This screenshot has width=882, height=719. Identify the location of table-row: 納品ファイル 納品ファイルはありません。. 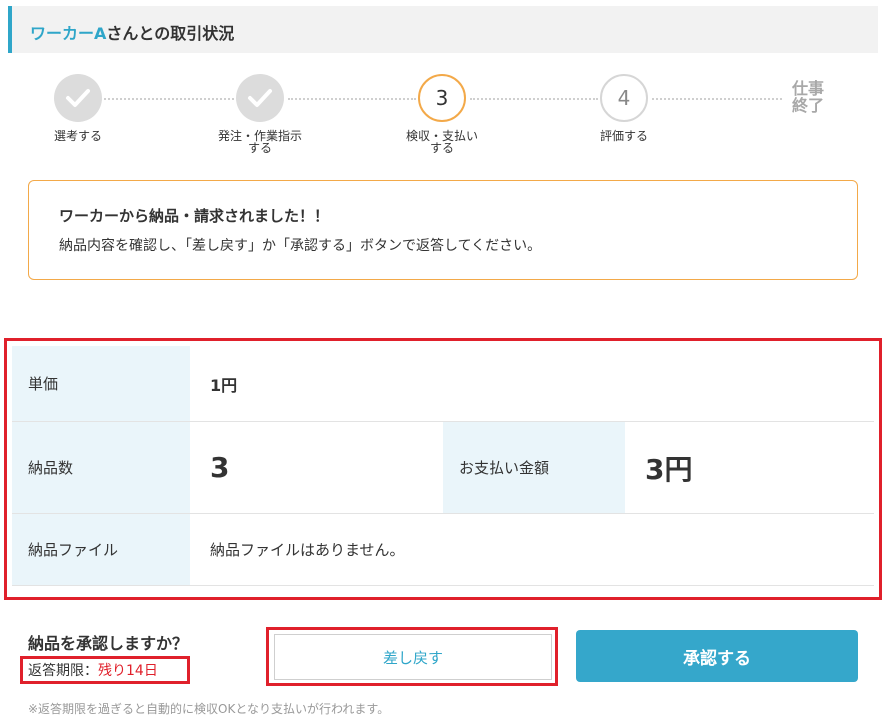
(443, 550).